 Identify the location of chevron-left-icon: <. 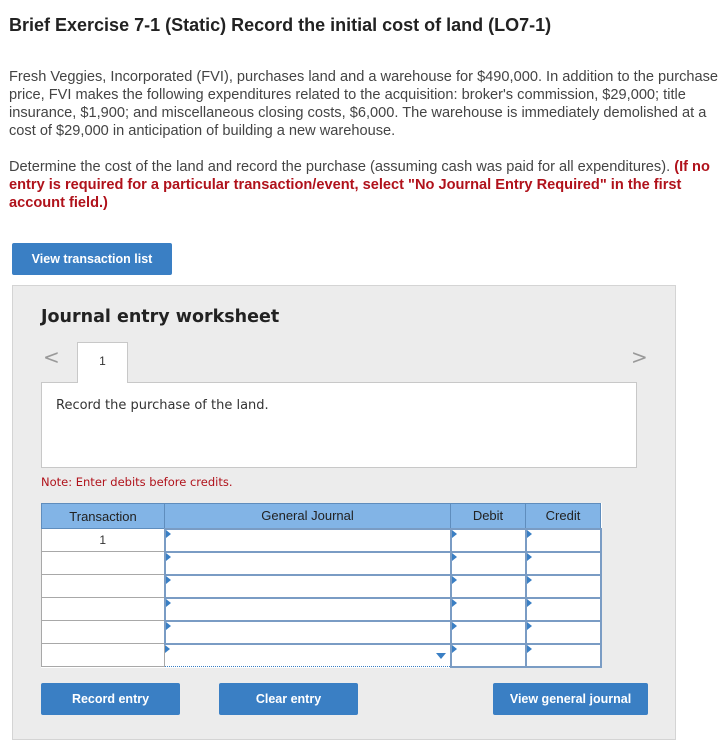
(51, 357).